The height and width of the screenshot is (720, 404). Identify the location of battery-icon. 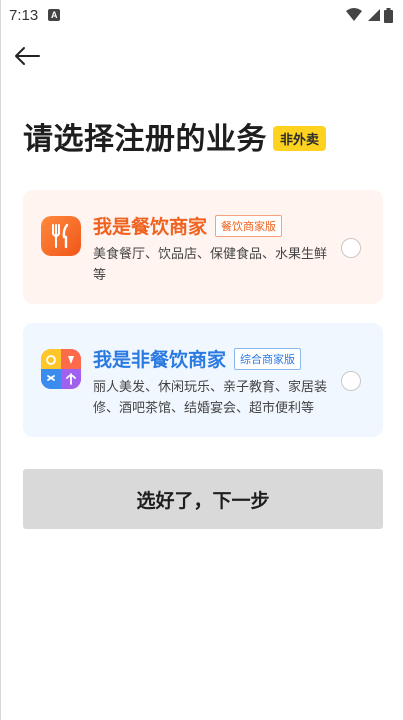
(388, 15).